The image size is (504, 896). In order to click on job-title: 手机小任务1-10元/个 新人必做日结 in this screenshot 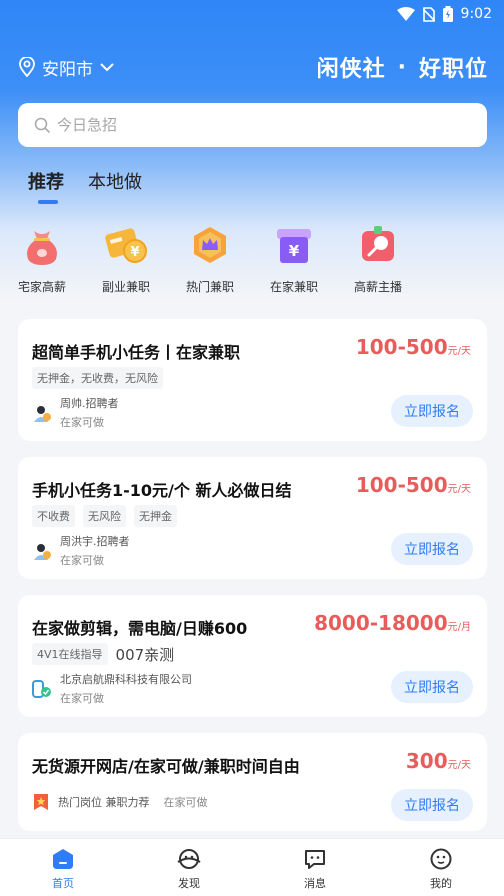, I will do `click(162, 490)`.